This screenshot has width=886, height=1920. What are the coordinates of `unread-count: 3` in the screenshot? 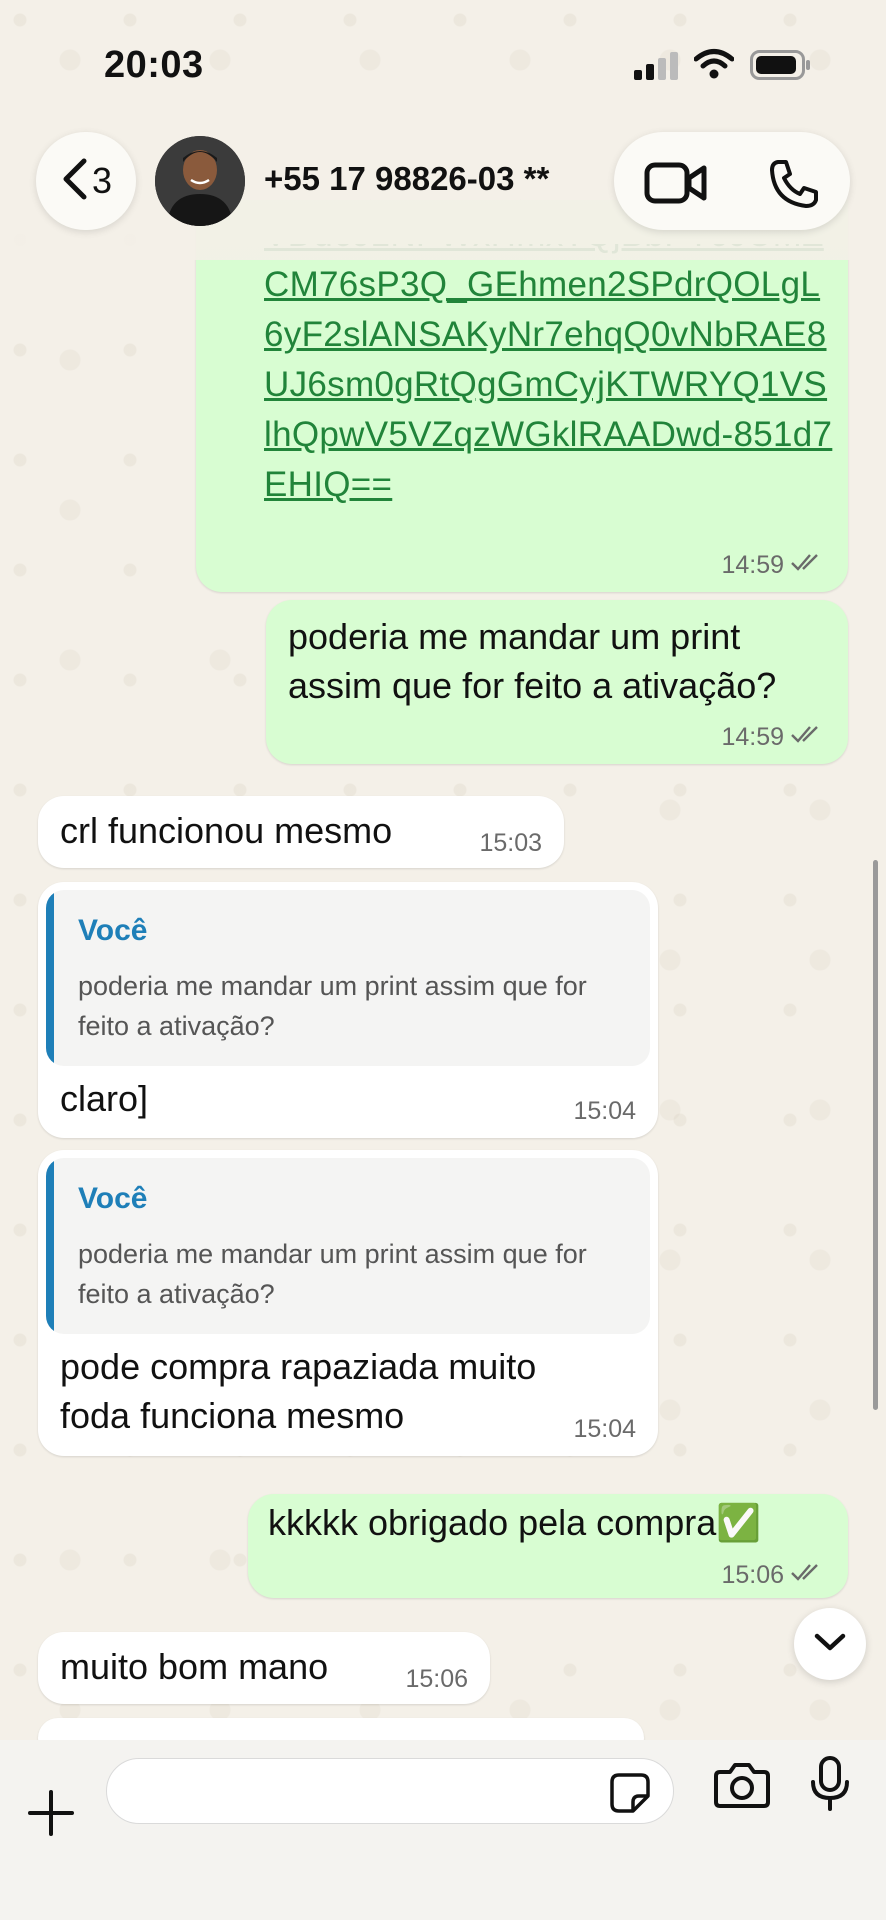 It's located at (102, 180).